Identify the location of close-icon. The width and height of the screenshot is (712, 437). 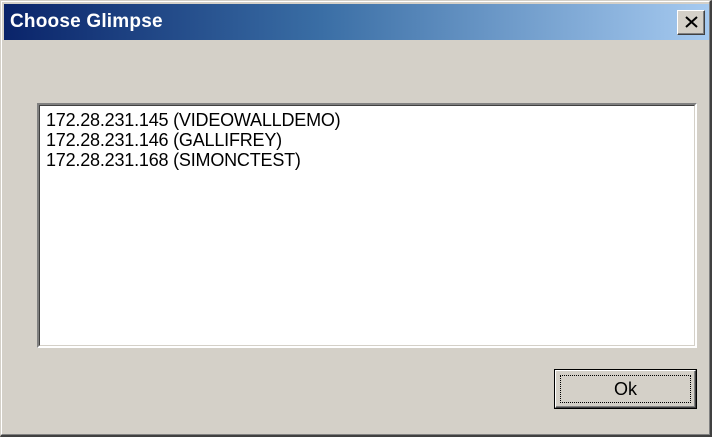
(691, 22).